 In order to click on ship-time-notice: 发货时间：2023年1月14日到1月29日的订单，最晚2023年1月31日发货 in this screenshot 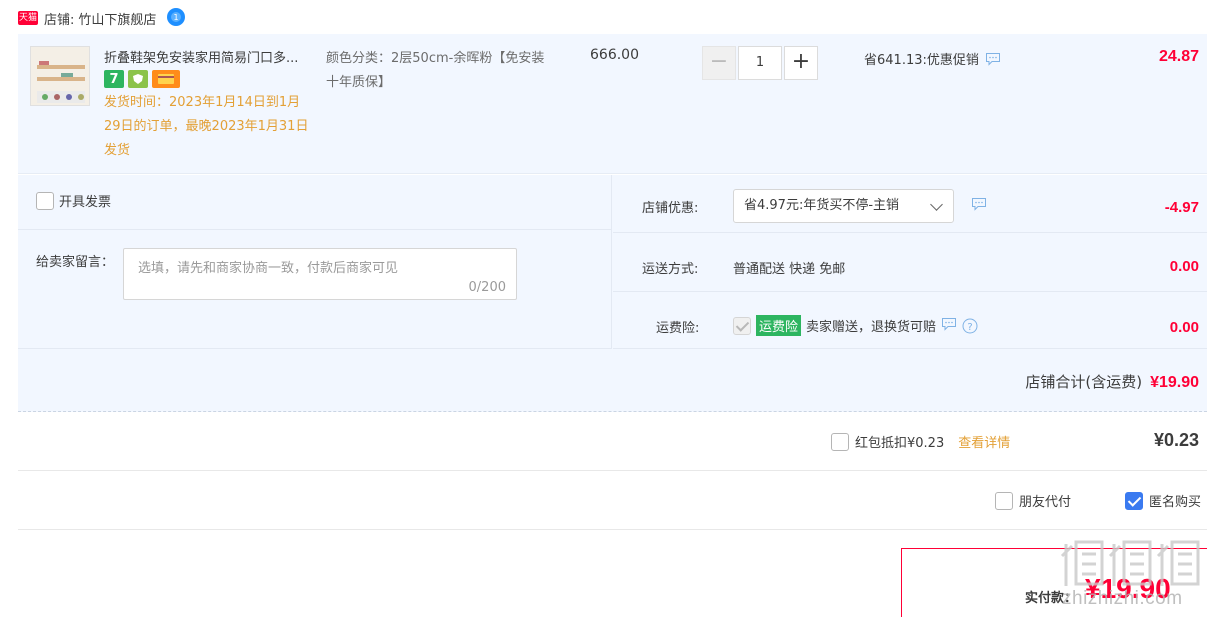, I will do `click(206, 126)`.